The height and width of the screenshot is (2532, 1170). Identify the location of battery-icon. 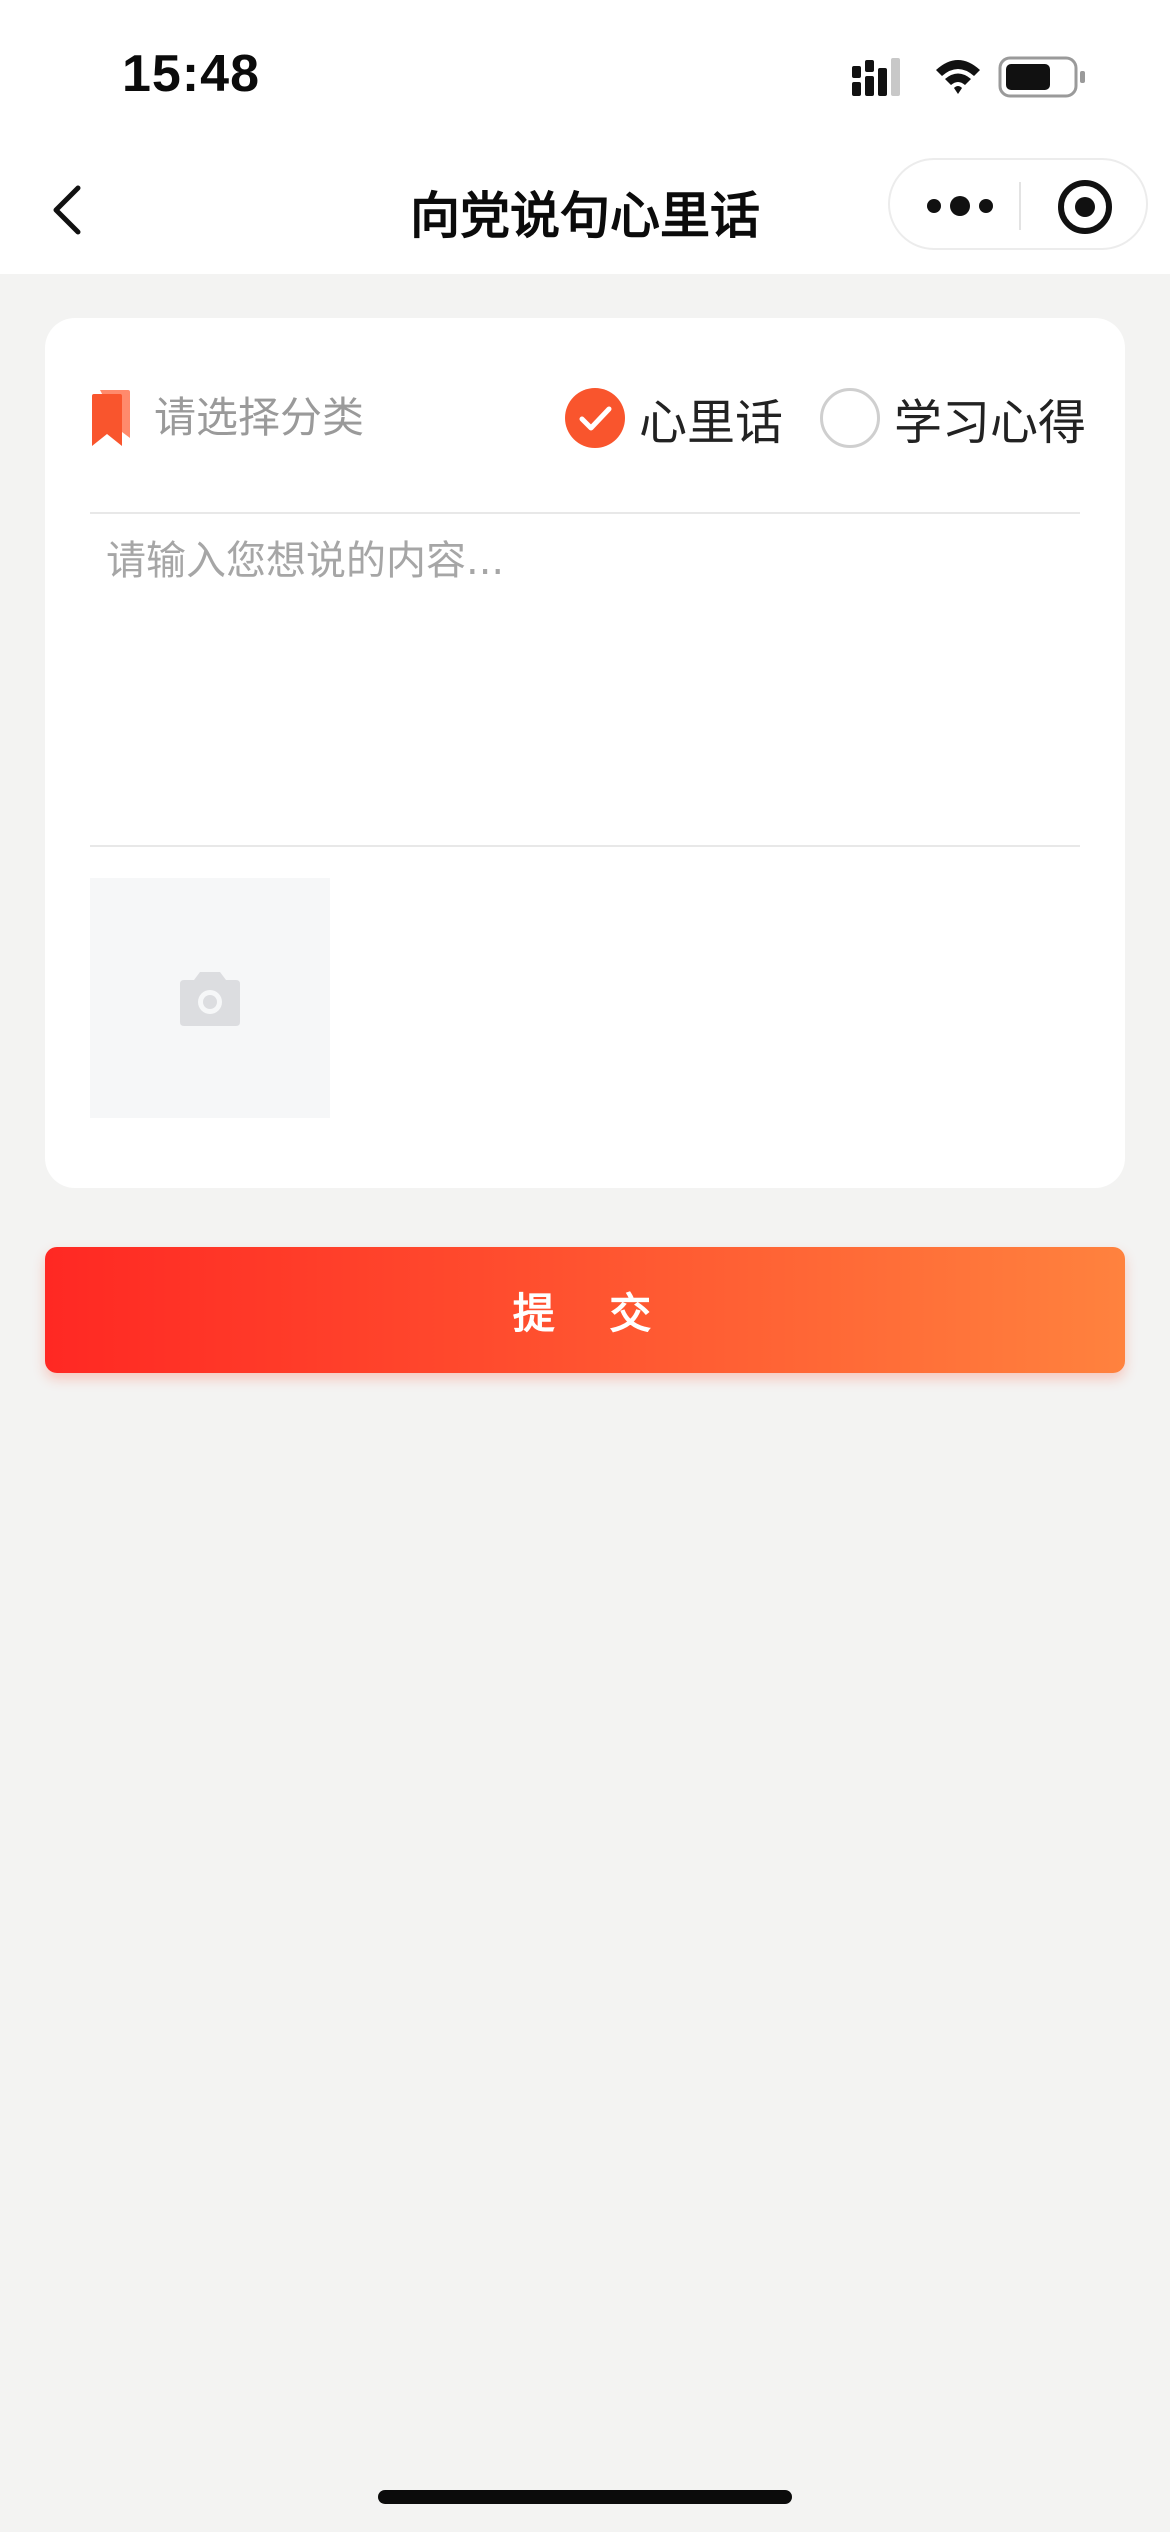
(1041, 77).